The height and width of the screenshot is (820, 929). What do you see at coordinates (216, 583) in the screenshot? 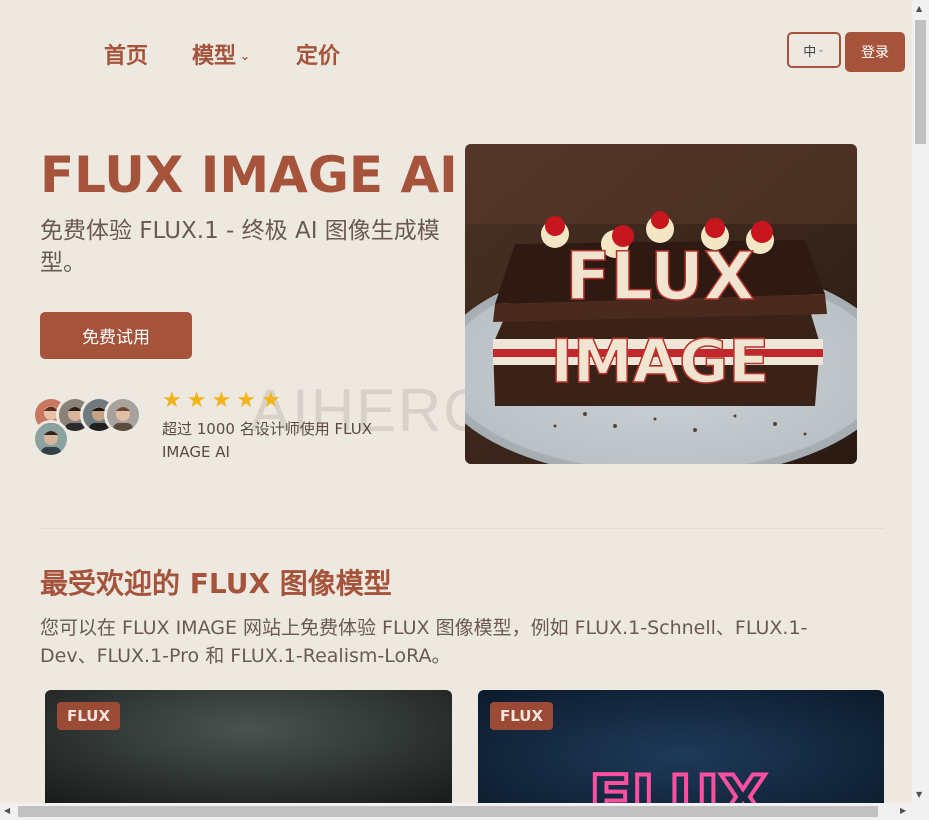
I see `section-title: 最受欢迎的 FLUX 图像模型` at bounding box center [216, 583].